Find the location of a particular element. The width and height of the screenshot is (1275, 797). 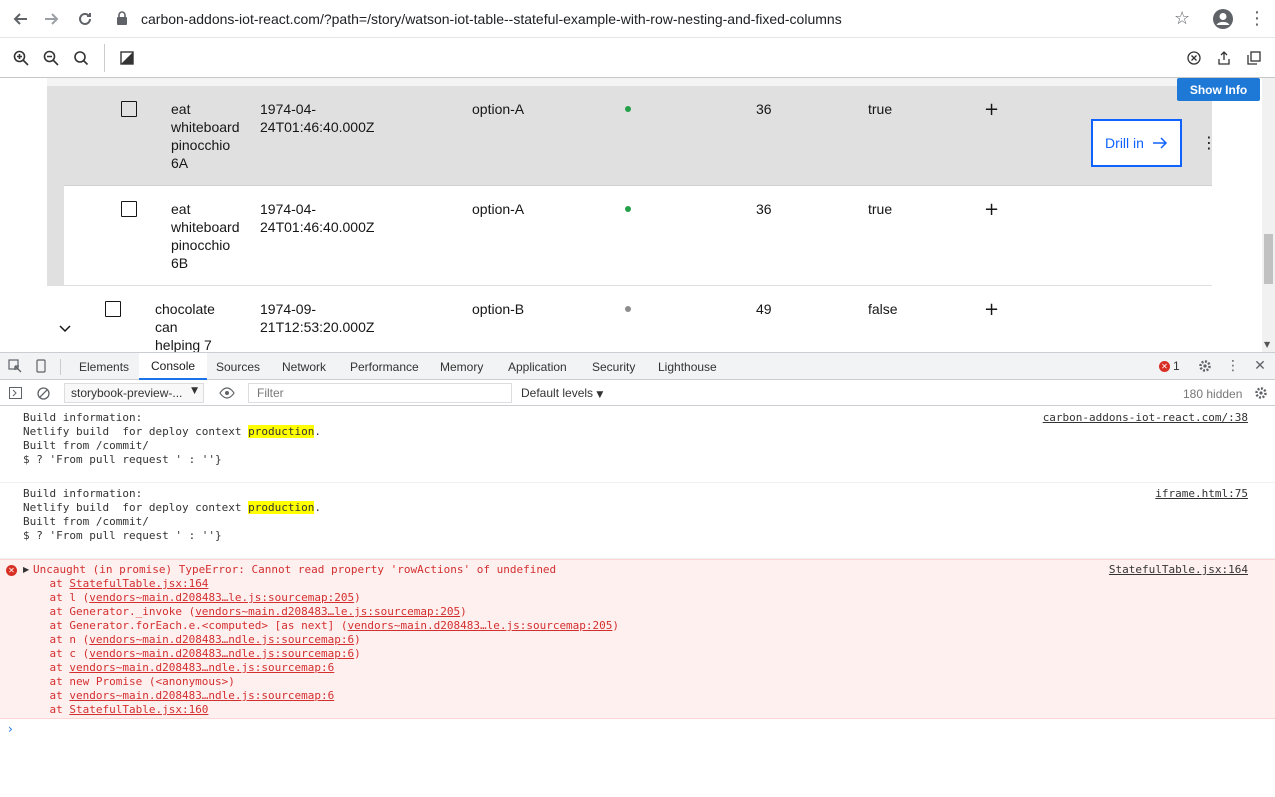

drill-in-label: Drill in is located at coordinates (1124, 143).